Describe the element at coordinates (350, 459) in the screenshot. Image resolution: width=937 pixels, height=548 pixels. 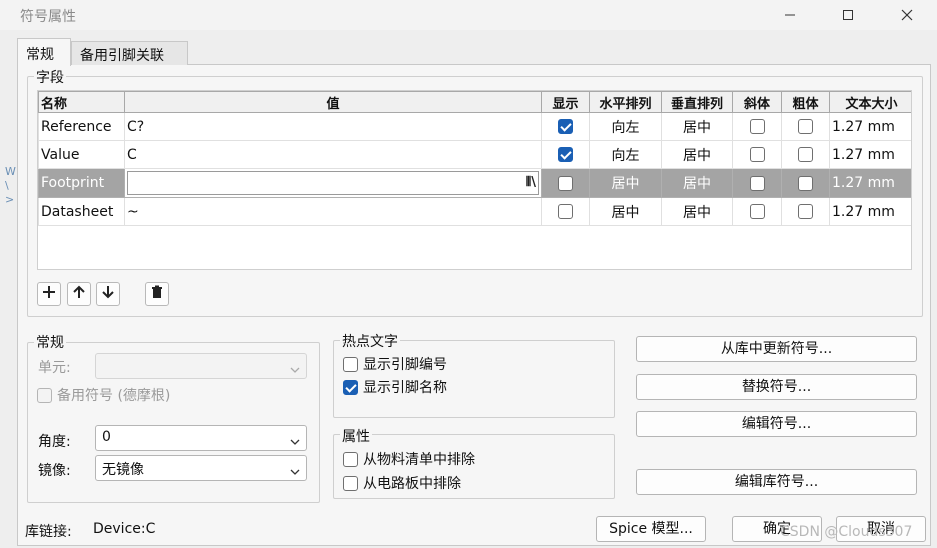
I see `exclude-bom-checkbox` at that location.